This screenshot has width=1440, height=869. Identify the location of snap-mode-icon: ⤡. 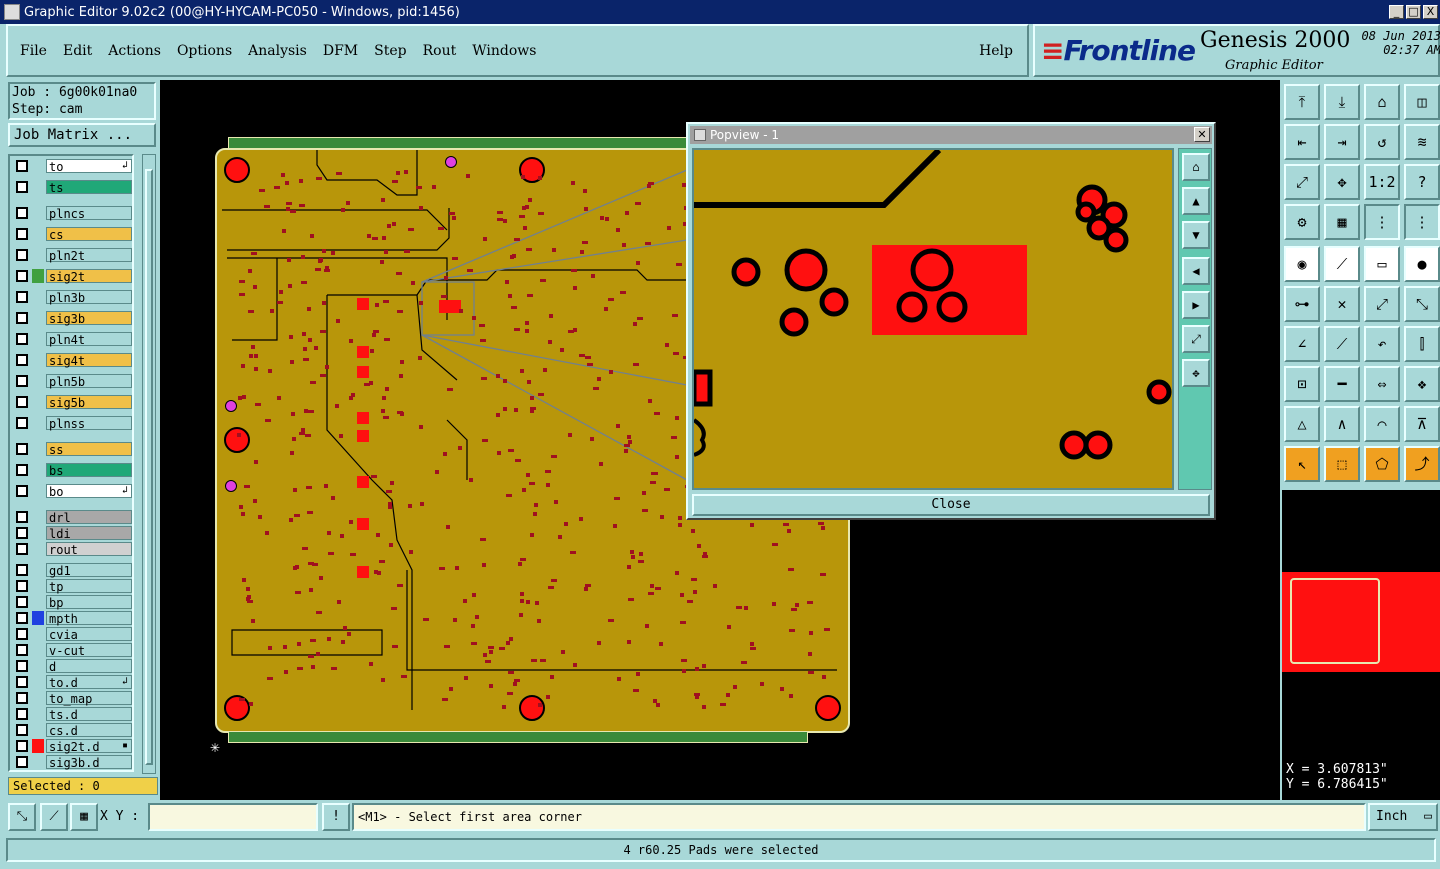
(22, 817).